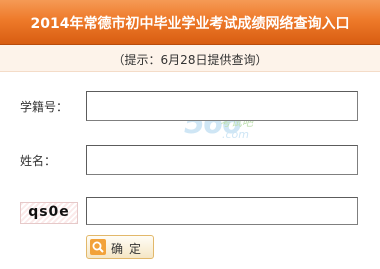 The height and width of the screenshot is (269, 380). I want to click on notice-bar: （提示：6月28日提供查询）, so click(190, 58).